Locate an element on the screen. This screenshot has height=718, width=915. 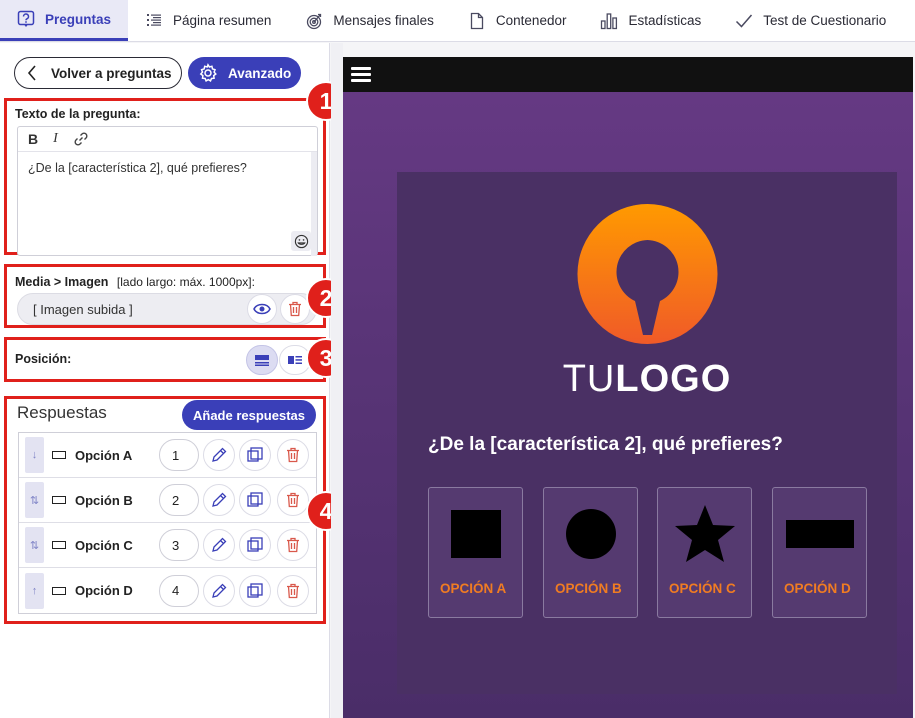
response-row: ⇅ Opción C 3 is located at coordinates (167, 545).